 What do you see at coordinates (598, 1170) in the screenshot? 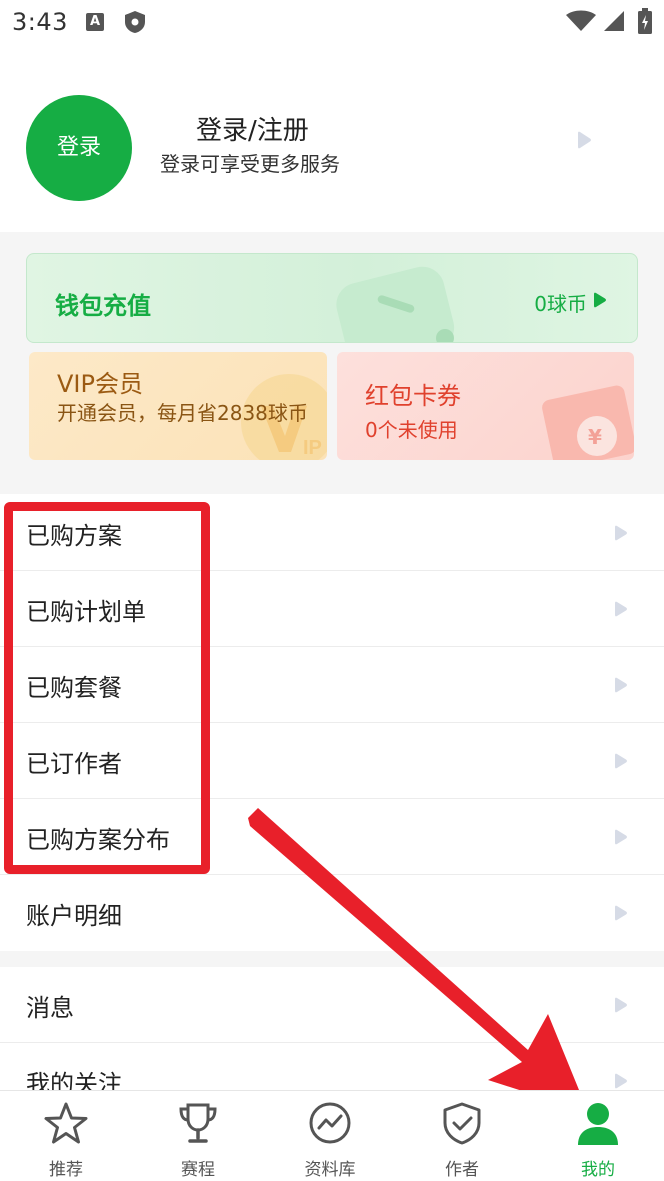
I see `tab-label: 我的` at bounding box center [598, 1170].